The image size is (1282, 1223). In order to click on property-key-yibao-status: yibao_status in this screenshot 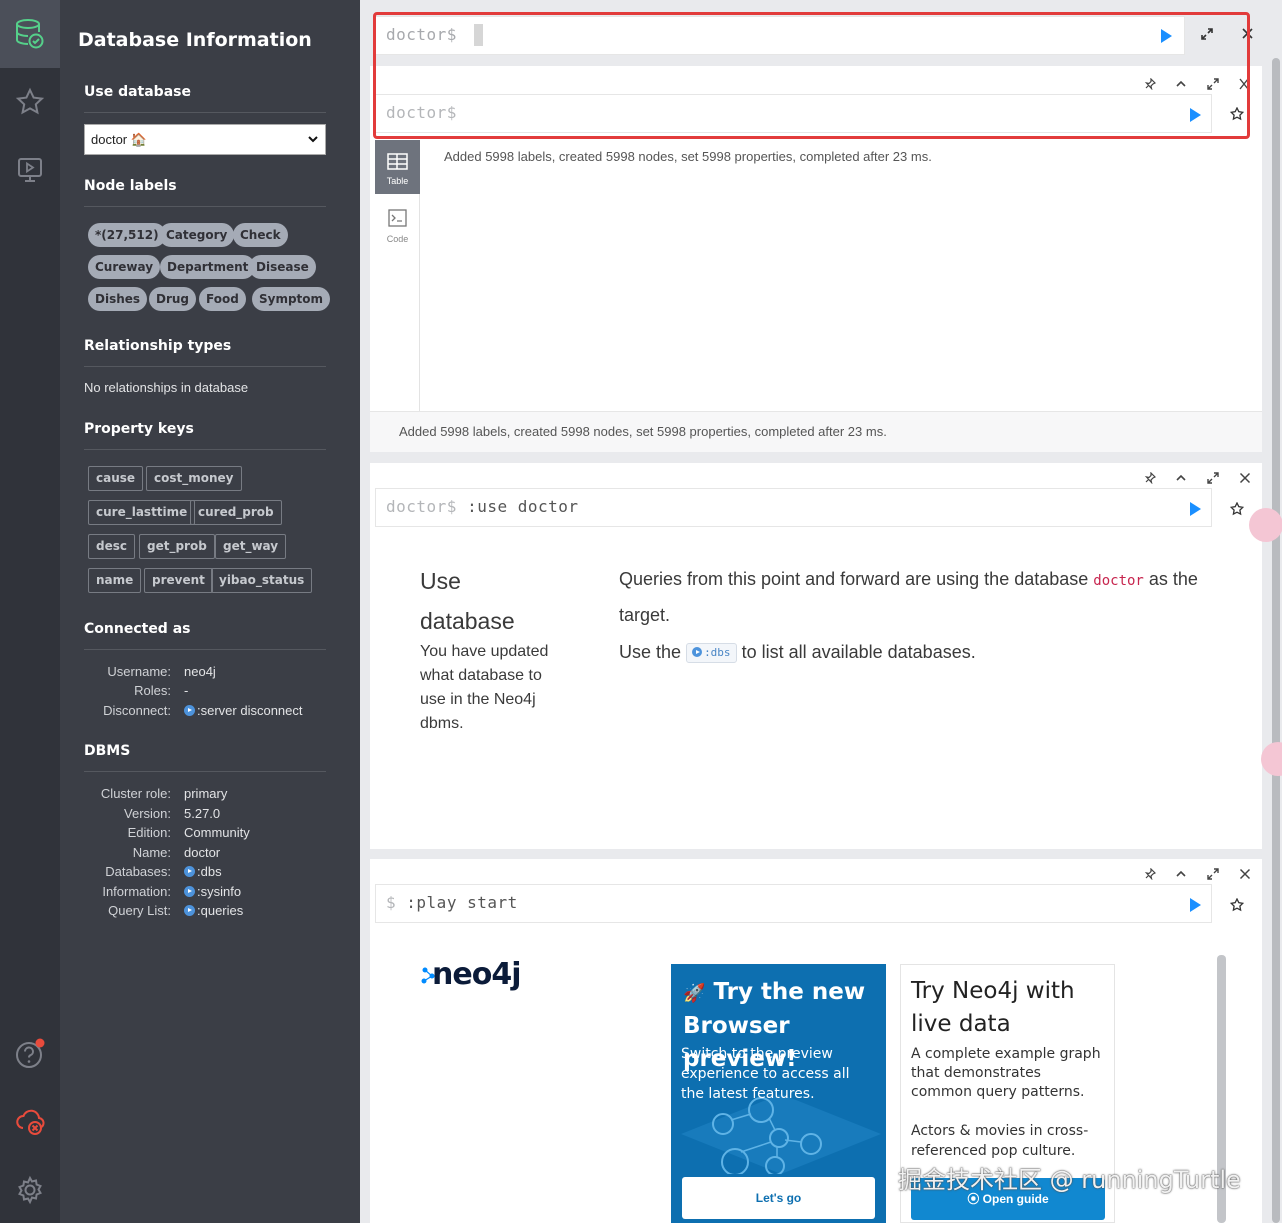, I will do `click(262, 580)`.